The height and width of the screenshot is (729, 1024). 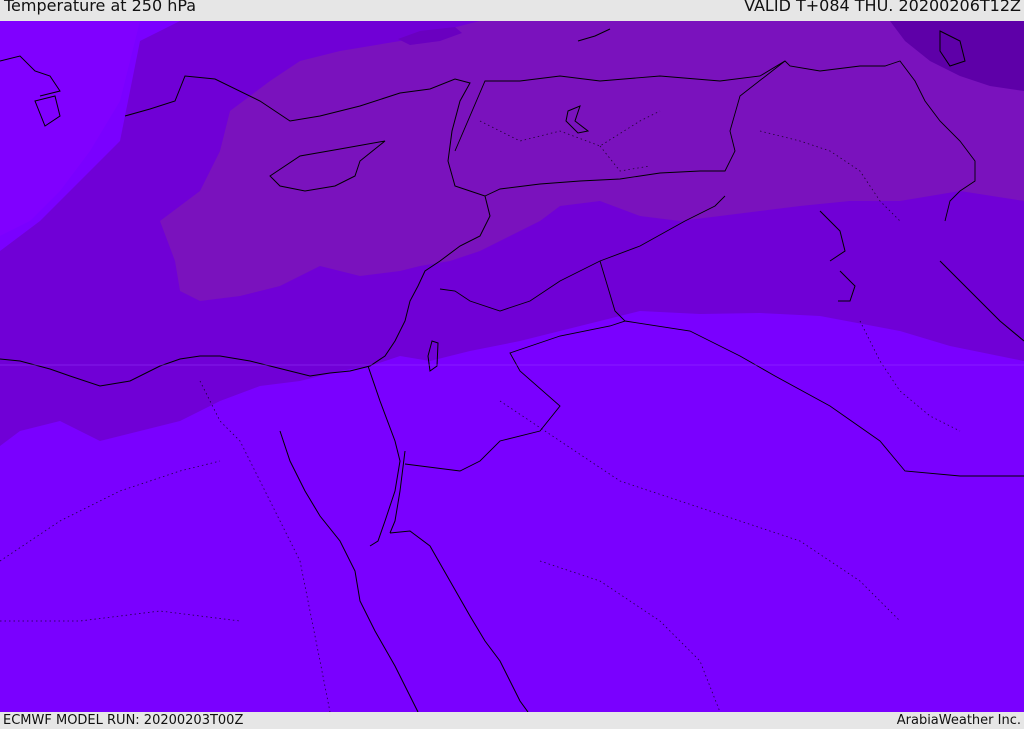 What do you see at coordinates (123, 720) in the screenshot?
I see `model-run-label: ECMWF MODEL RUN: 20200203T00Z` at bounding box center [123, 720].